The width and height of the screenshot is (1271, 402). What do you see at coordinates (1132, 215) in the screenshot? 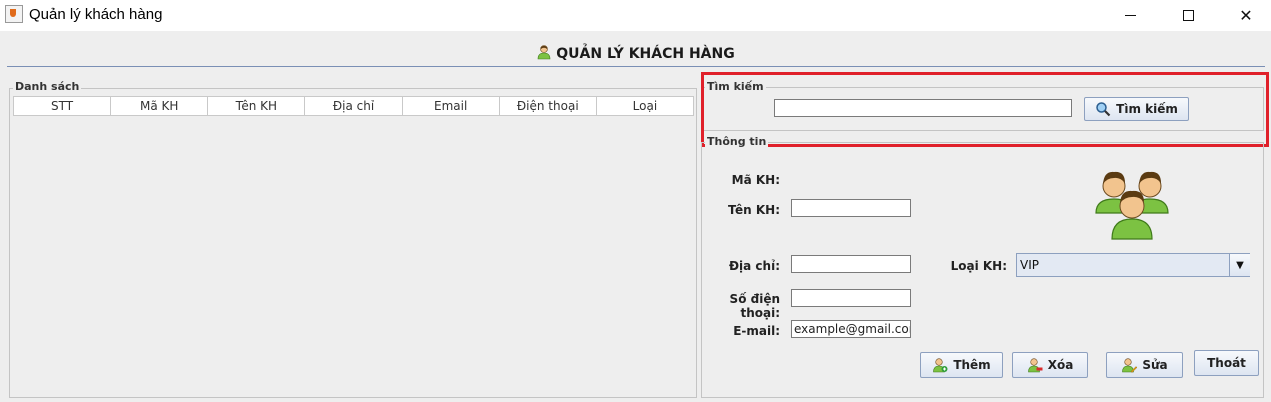
I see `avatar-front` at bounding box center [1132, 215].